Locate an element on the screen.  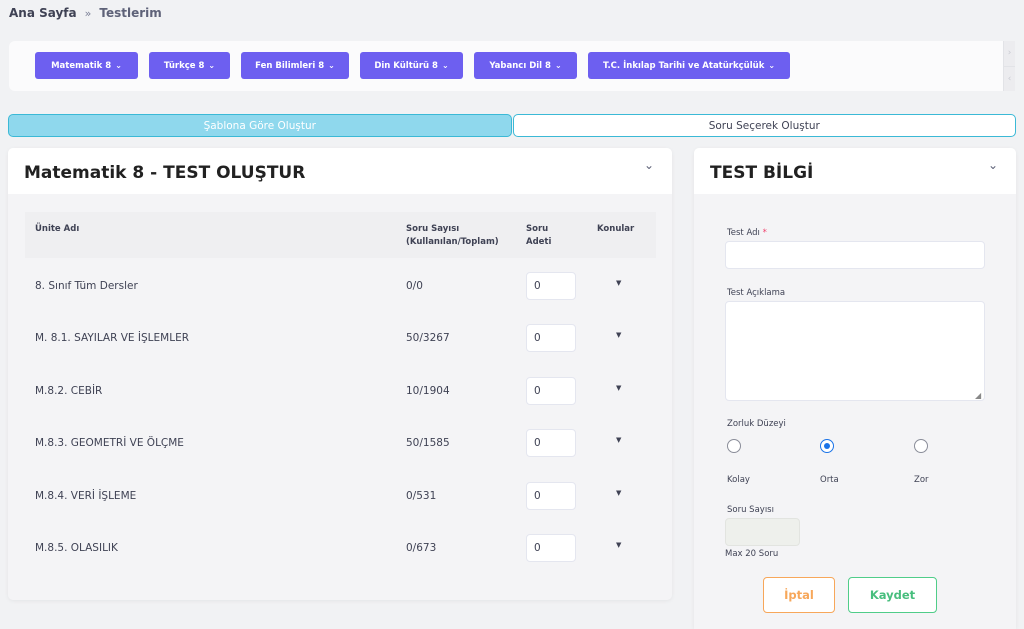
unit-name: M.8.4. VERİ İŞLEME is located at coordinates (86, 495).